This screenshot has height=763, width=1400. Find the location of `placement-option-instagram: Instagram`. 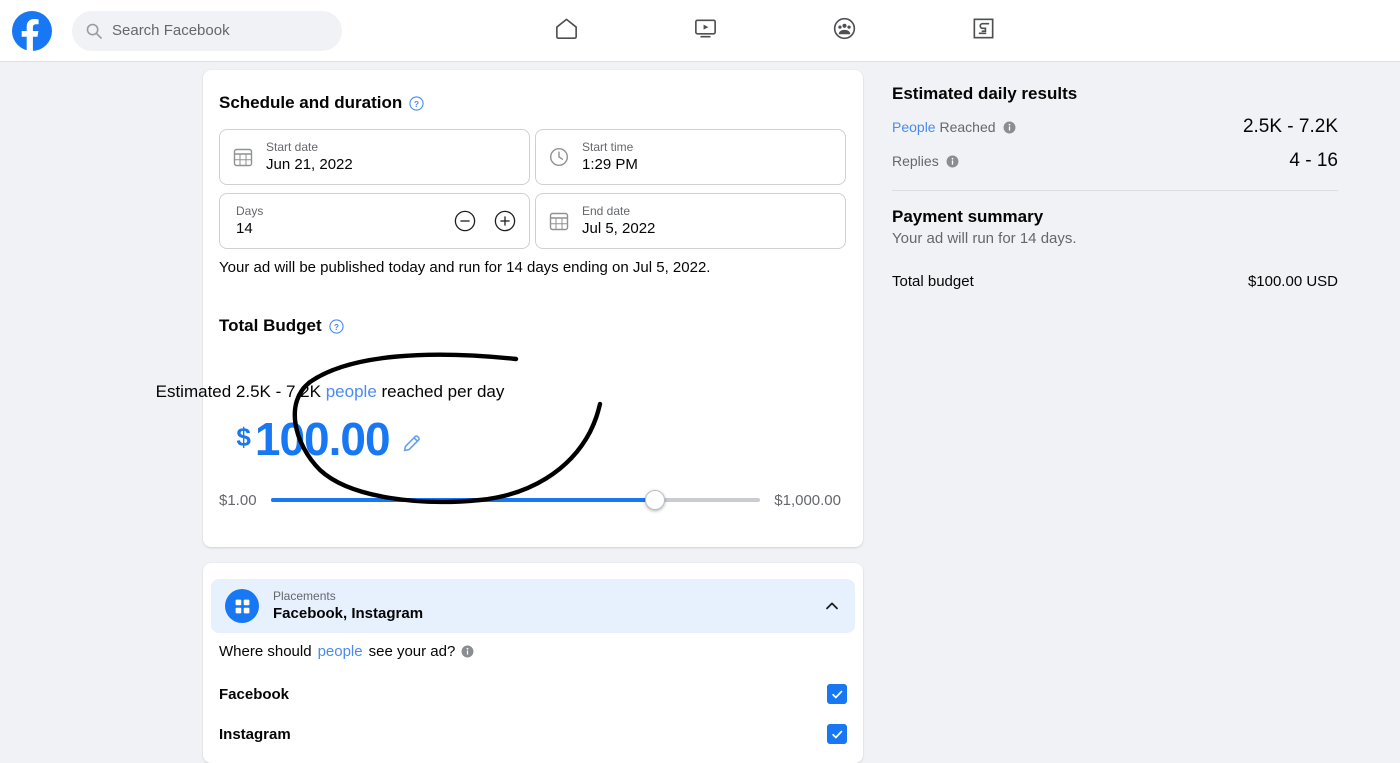

placement-option-instagram: Instagram is located at coordinates (533, 734).